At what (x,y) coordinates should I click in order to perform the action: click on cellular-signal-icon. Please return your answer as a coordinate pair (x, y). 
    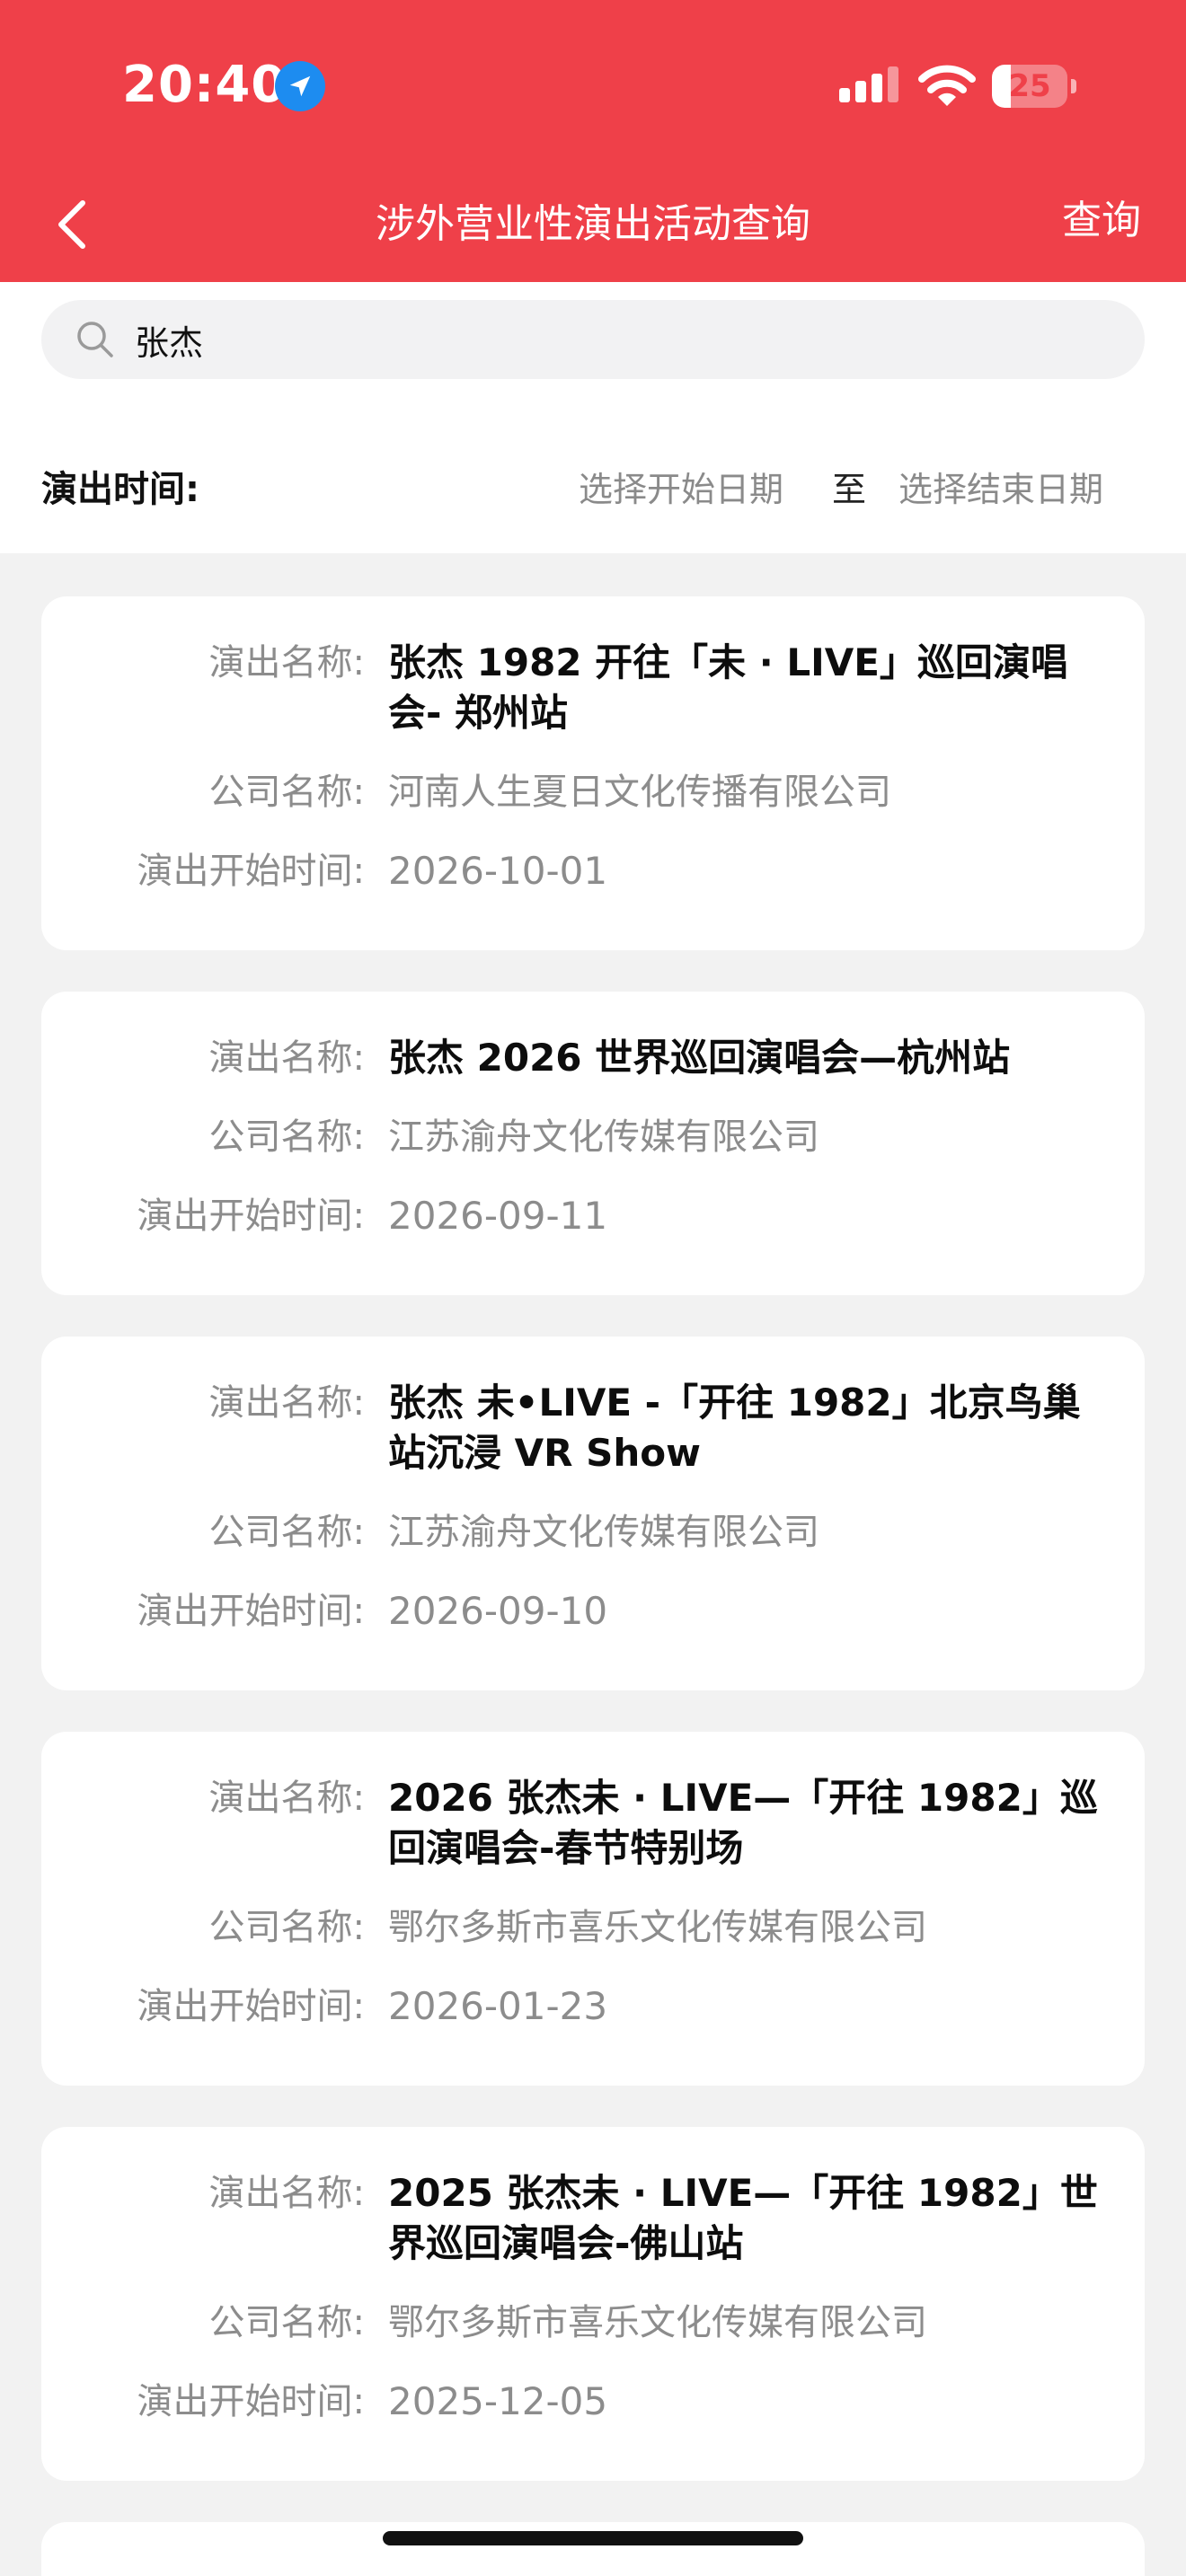
    Looking at the image, I should click on (868, 84).